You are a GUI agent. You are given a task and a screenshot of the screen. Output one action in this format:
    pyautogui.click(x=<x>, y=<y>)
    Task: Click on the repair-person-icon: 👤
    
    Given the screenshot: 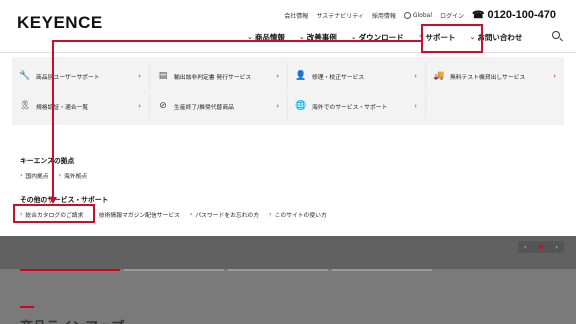 What is the action you would take?
    pyautogui.click(x=301, y=76)
    